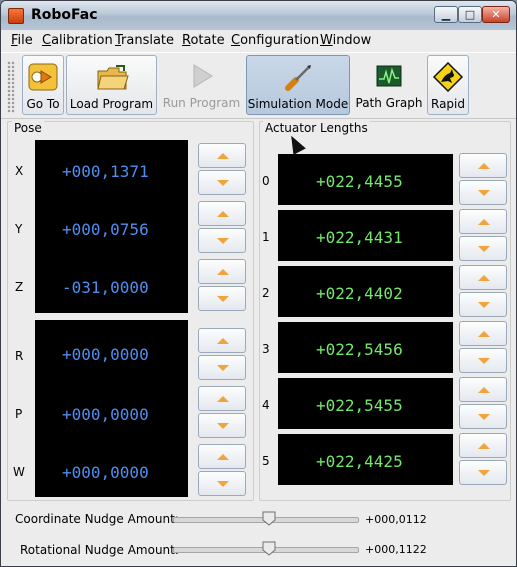 The height and width of the screenshot is (567, 517). I want to click on rotational-nudge-label: Rotational Nudge Amount:, so click(99, 550).